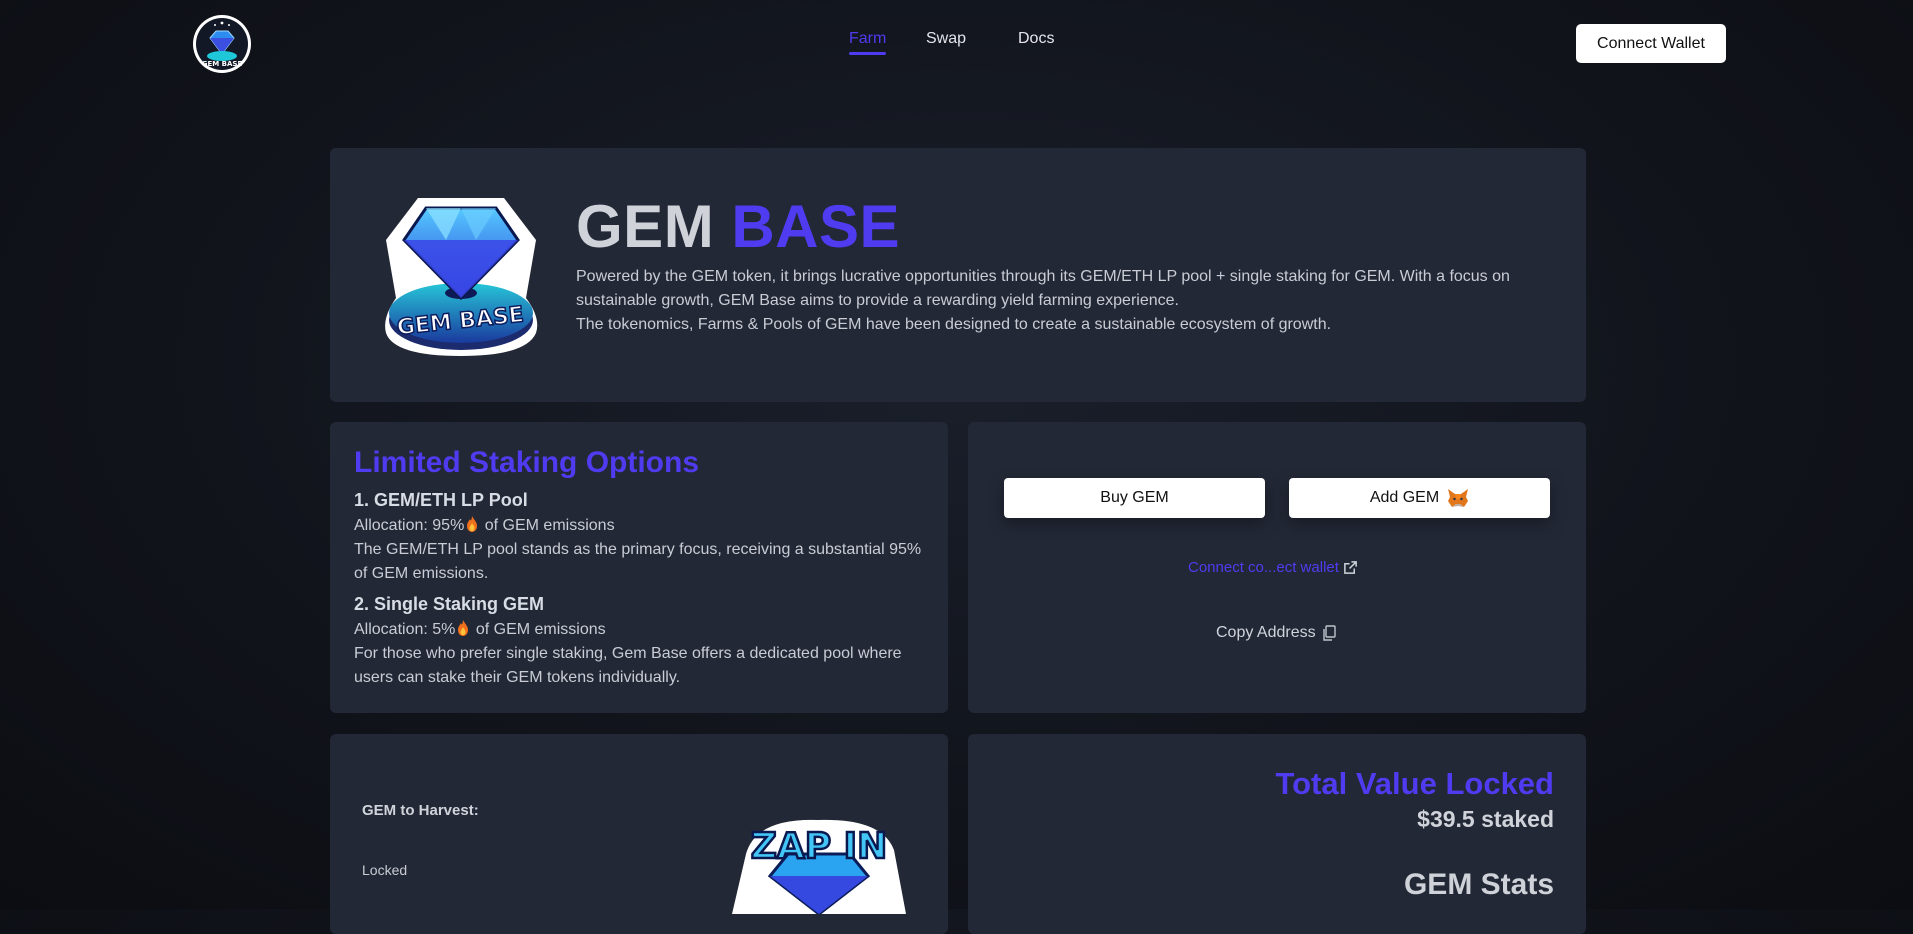 Image resolution: width=1913 pixels, height=934 pixels. I want to click on copy-address-button: Copy Address, so click(1276, 633).